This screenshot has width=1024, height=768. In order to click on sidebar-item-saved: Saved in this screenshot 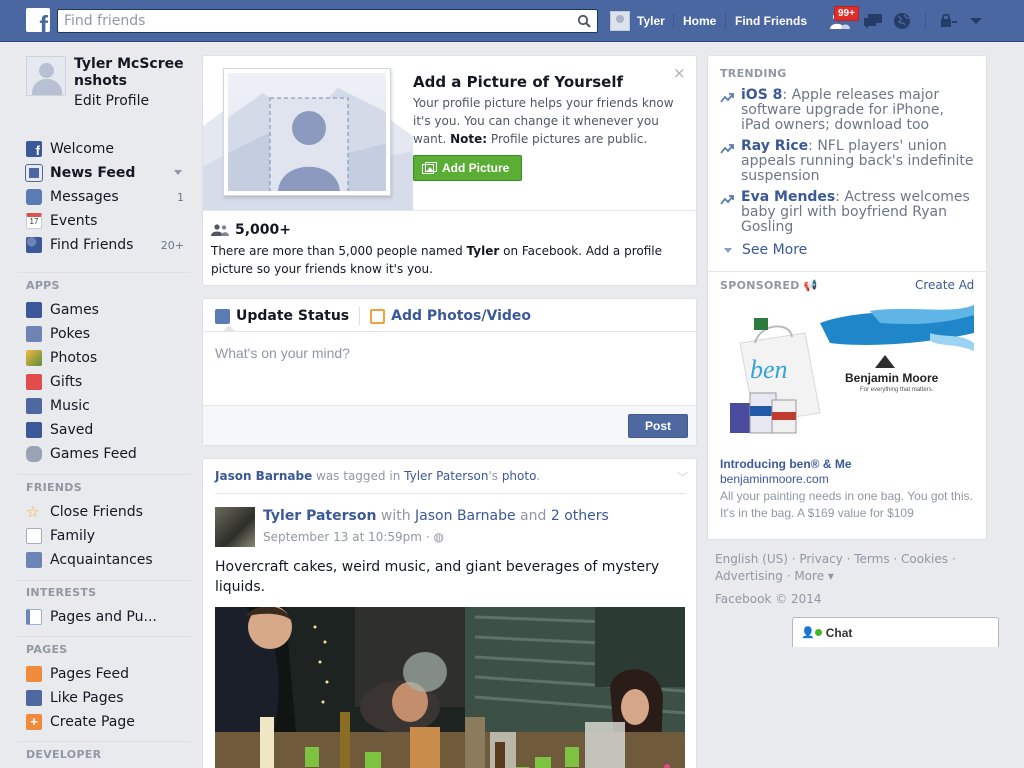, I will do `click(106, 430)`.